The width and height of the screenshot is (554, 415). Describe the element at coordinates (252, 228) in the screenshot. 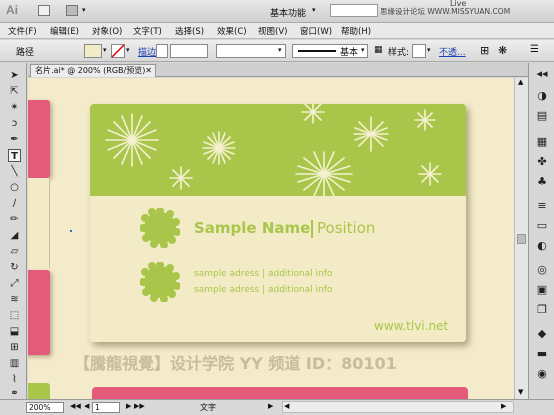

I see `card-name: Sample Name` at that location.